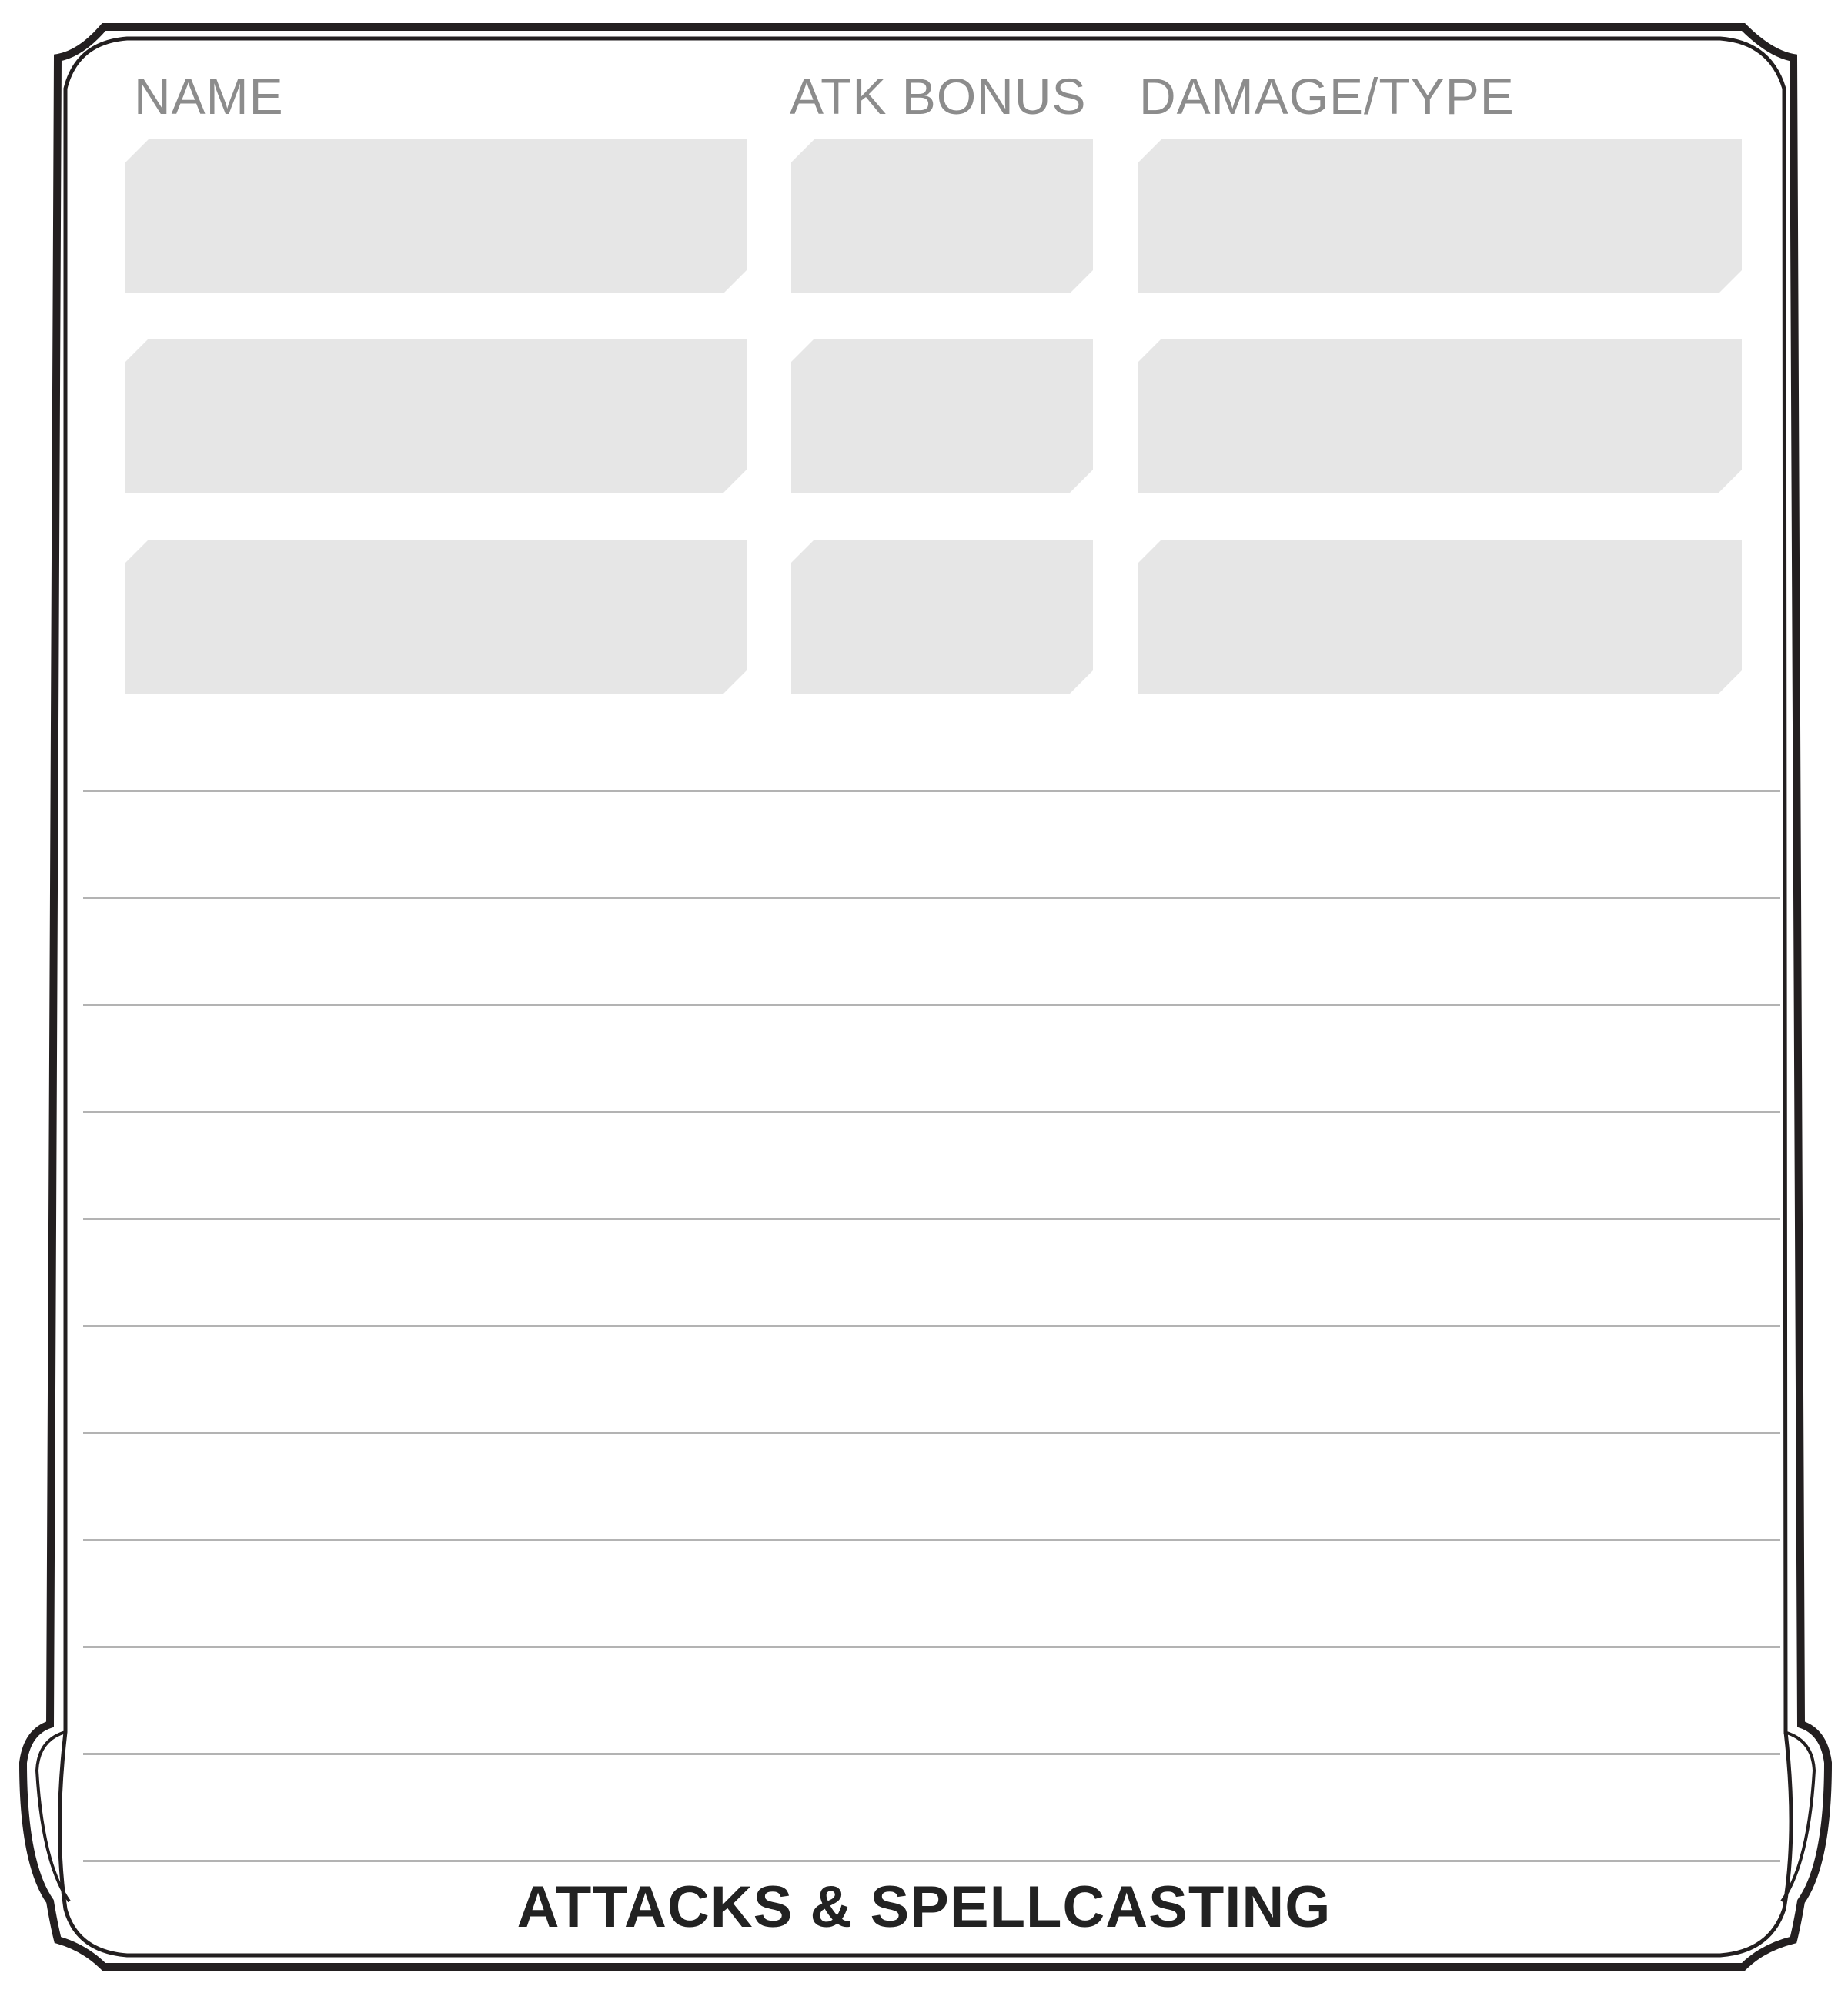  I want to click on attack-2-name-field, so click(436, 416).